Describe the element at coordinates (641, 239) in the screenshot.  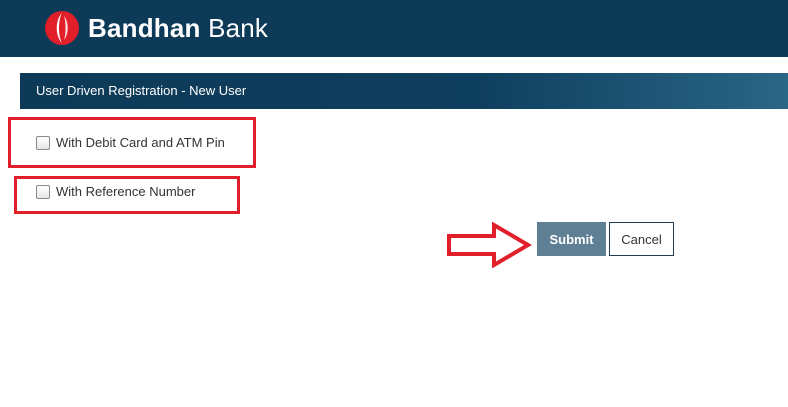
I see `cancel-button: Cancel` at that location.